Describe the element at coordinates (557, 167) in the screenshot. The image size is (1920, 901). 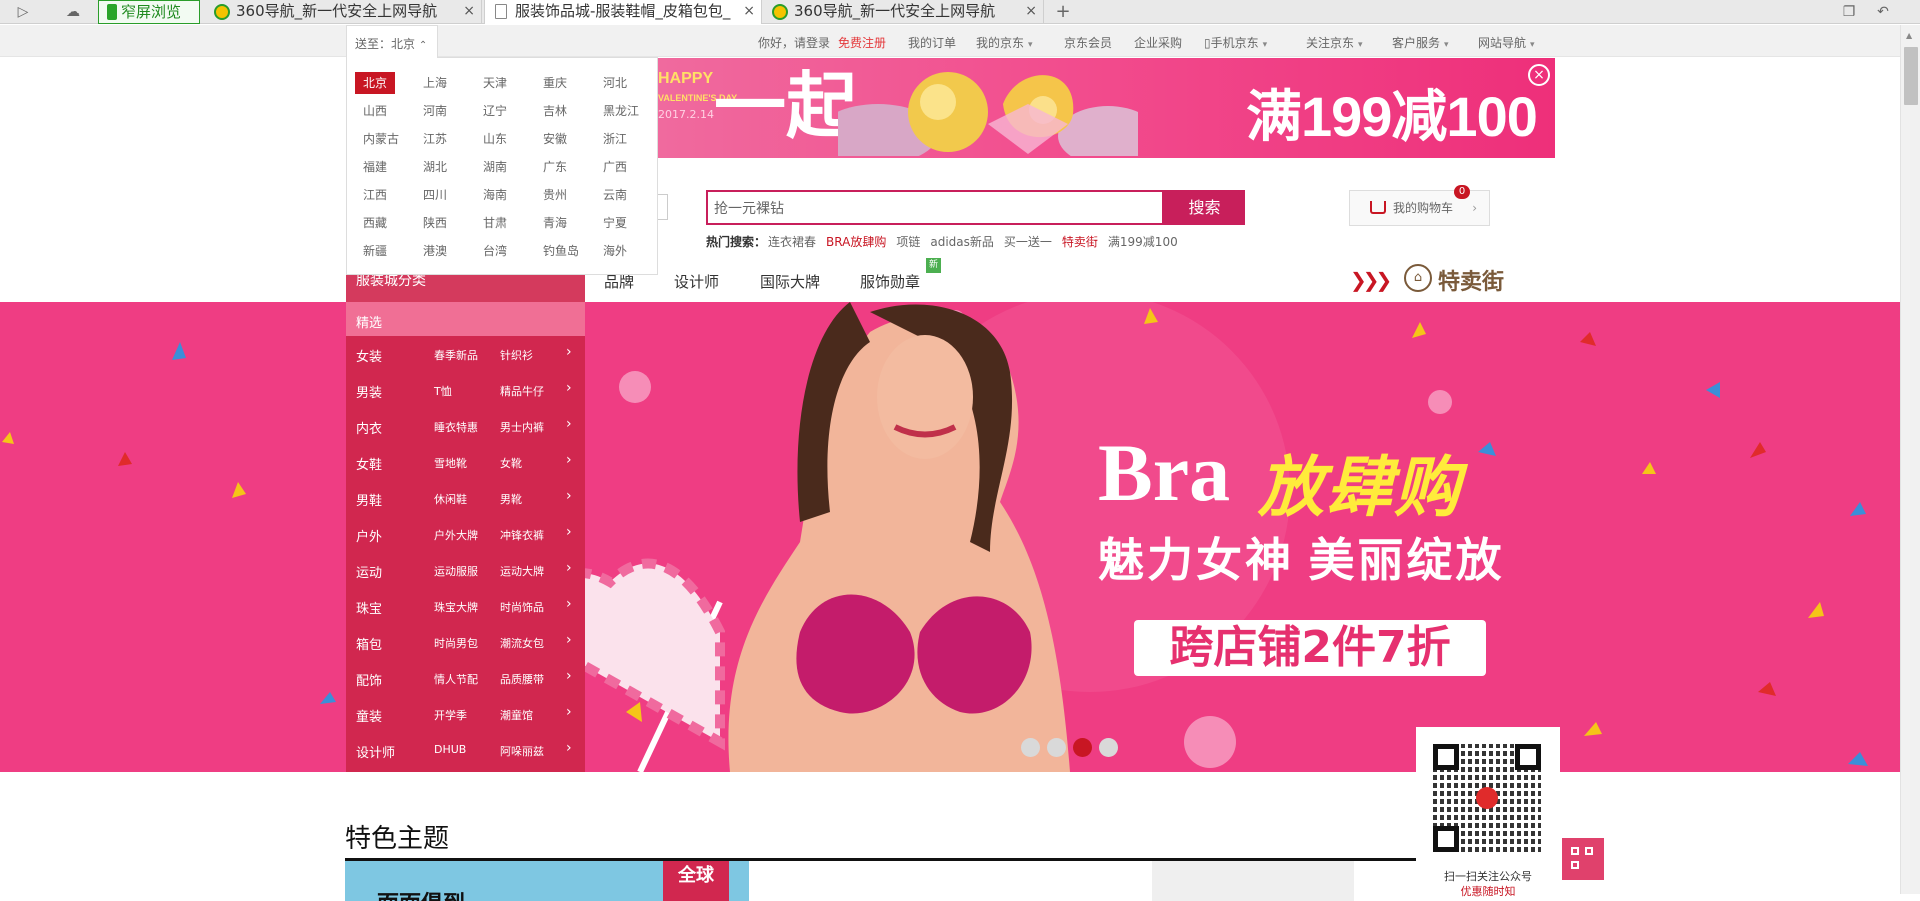
I see `city-option: 广东` at that location.